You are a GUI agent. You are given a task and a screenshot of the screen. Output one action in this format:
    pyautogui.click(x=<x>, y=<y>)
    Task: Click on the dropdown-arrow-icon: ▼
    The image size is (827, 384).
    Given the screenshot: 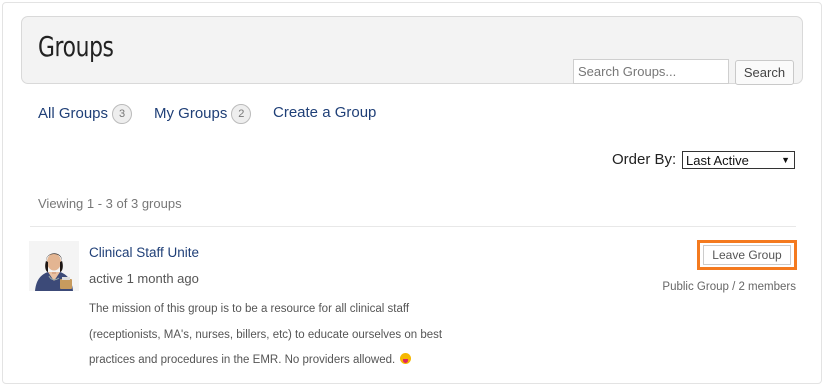 What is the action you would take?
    pyautogui.click(x=785, y=160)
    